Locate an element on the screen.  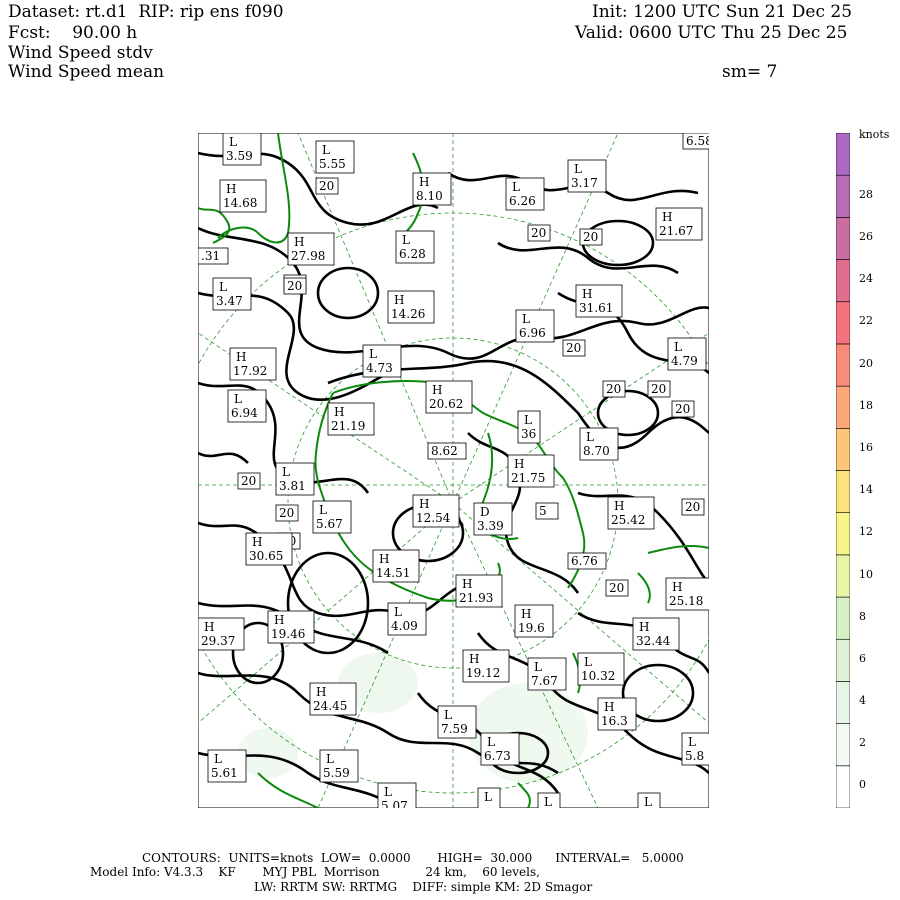
low-center-label: L6.28 is located at coordinates (415, 247).